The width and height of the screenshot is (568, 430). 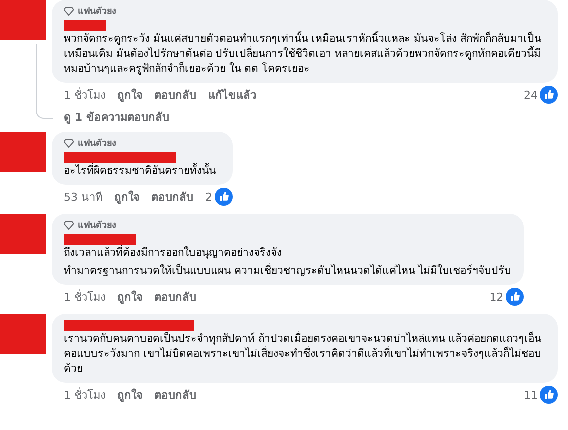 I want to click on comment-text: พวกจัดกระดูกระวัง มันแค่สบายตัวตอนทำแรกๆเท่านั้น เหมือนเราหักนิ้วแหละ มันจะโล่ง สักพักก็กลับมาเป็นเหมือนเดิม มันต้องไปรักษาต้นต่อ ปรับเปลี่ยนการใช้ชีวิตเอา หลายเคสแล้วด้วยพวกจัดกระดูกหักคอเดียวนี้มีหมอบ้านๆและครูฟักลักจำก็เยอะด้วย ใน ตต โคตรเยอะ, so click(x=303, y=54).